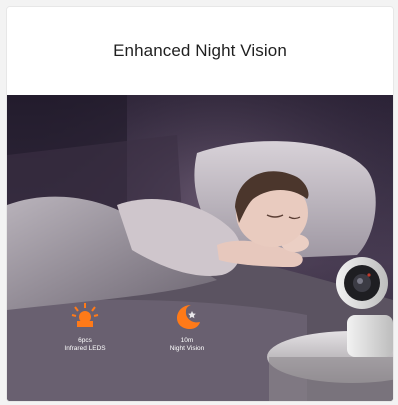  I want to click on feature-label: Infrared LEDS, so click(85, 348).